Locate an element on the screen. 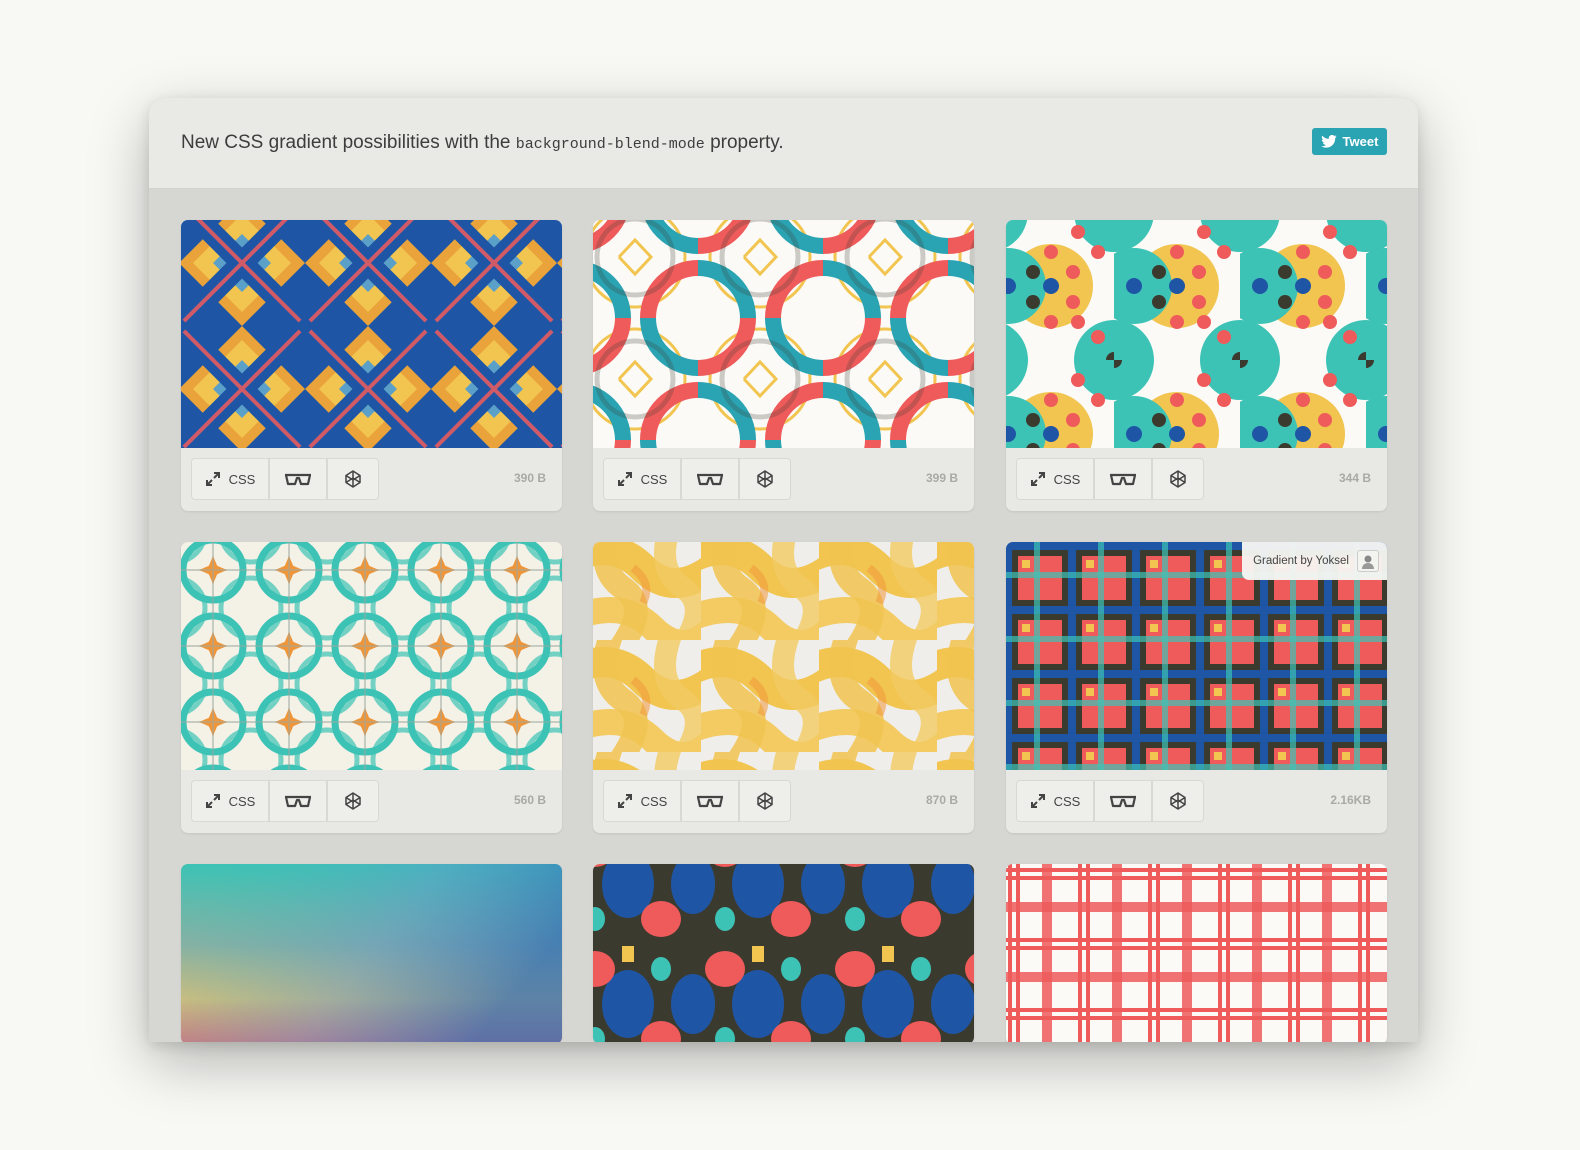  author-badge: Gradient by Yoksel is located at coordinates (1314, 561).